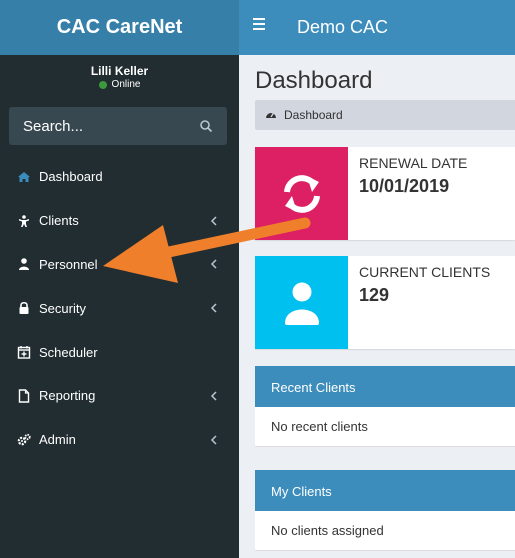 Image resolution: width=515 pixels, height=558 pixels. What do you see at coordinates (313, 115) in the screenshot?
I see `breadcrumb-item: Dashboard` at bounding box center [313, 115].